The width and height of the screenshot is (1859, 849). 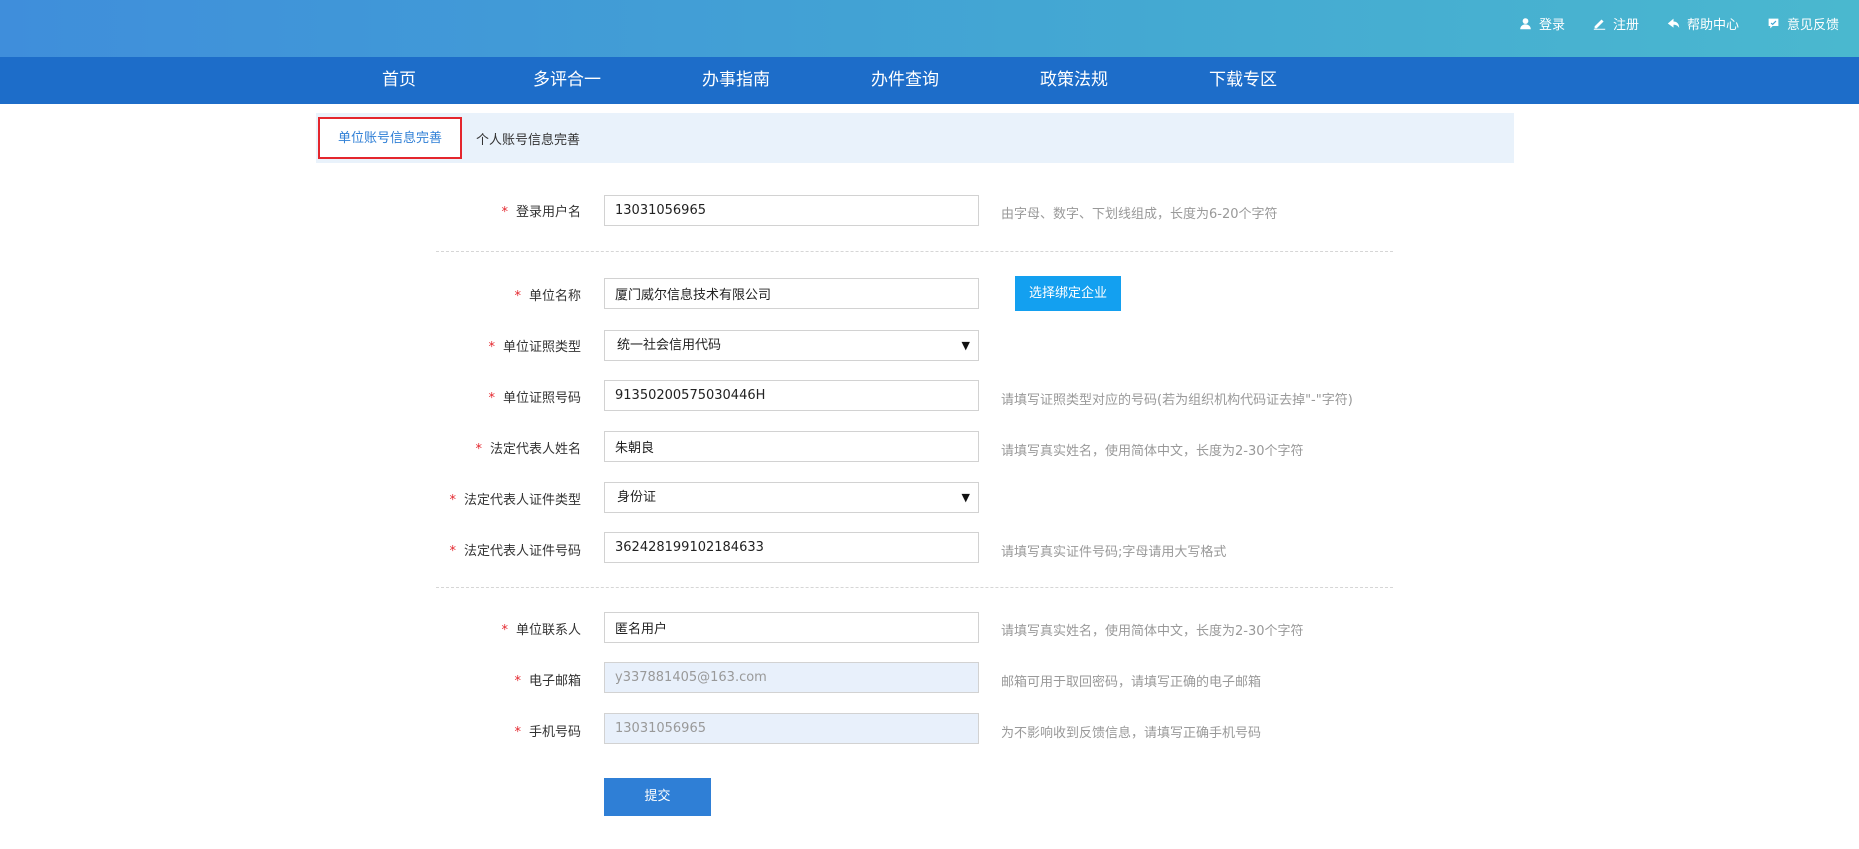 I want to click on help-center-link: 帮助中心, so click(x=1703, y=23).